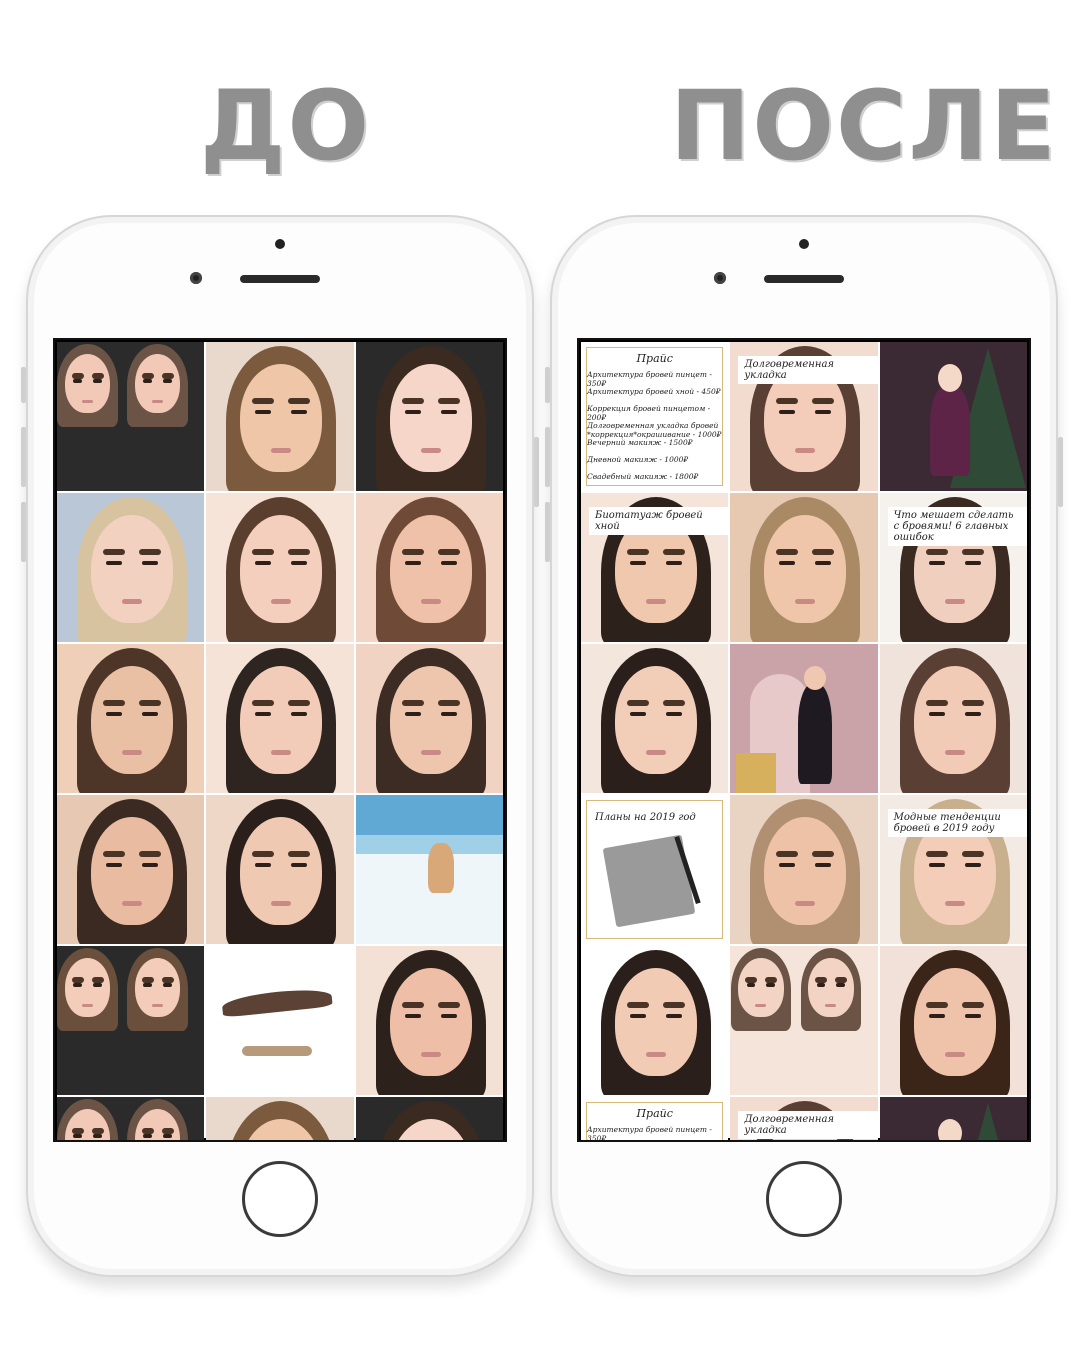 Image resolution: width=1080 pixels, height=1350 pixels. Describe the element at coordinates (655, 567) in the screenshot. I see `grid-post: Биотатуаж бровей хной` at that location.